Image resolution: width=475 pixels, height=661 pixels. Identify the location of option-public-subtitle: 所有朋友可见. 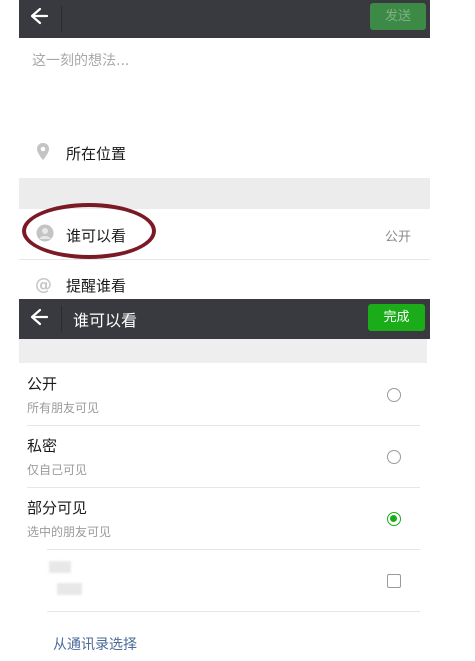
(63, 408).